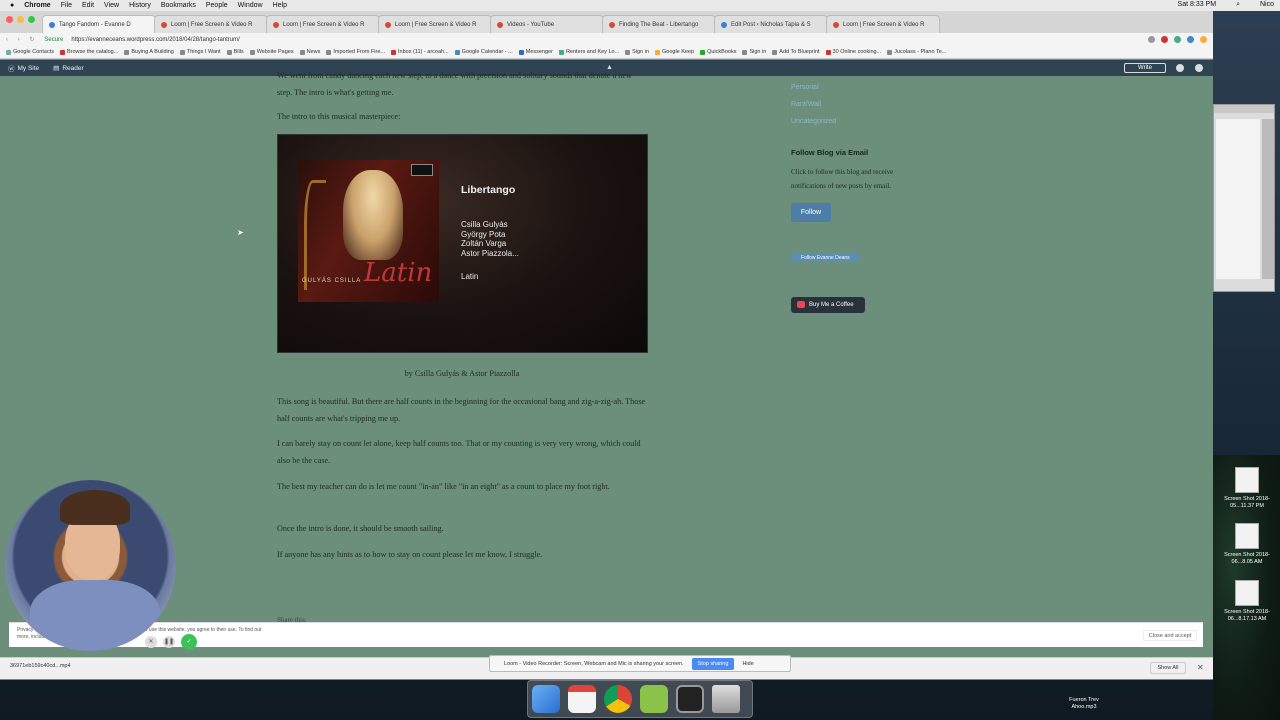 This screenshot has width=1280, height=720. What do you see at coordinates (68, 68) in the screenshot?
I see `reader-link: ▤ Reader` at bounding box center [68, 68].